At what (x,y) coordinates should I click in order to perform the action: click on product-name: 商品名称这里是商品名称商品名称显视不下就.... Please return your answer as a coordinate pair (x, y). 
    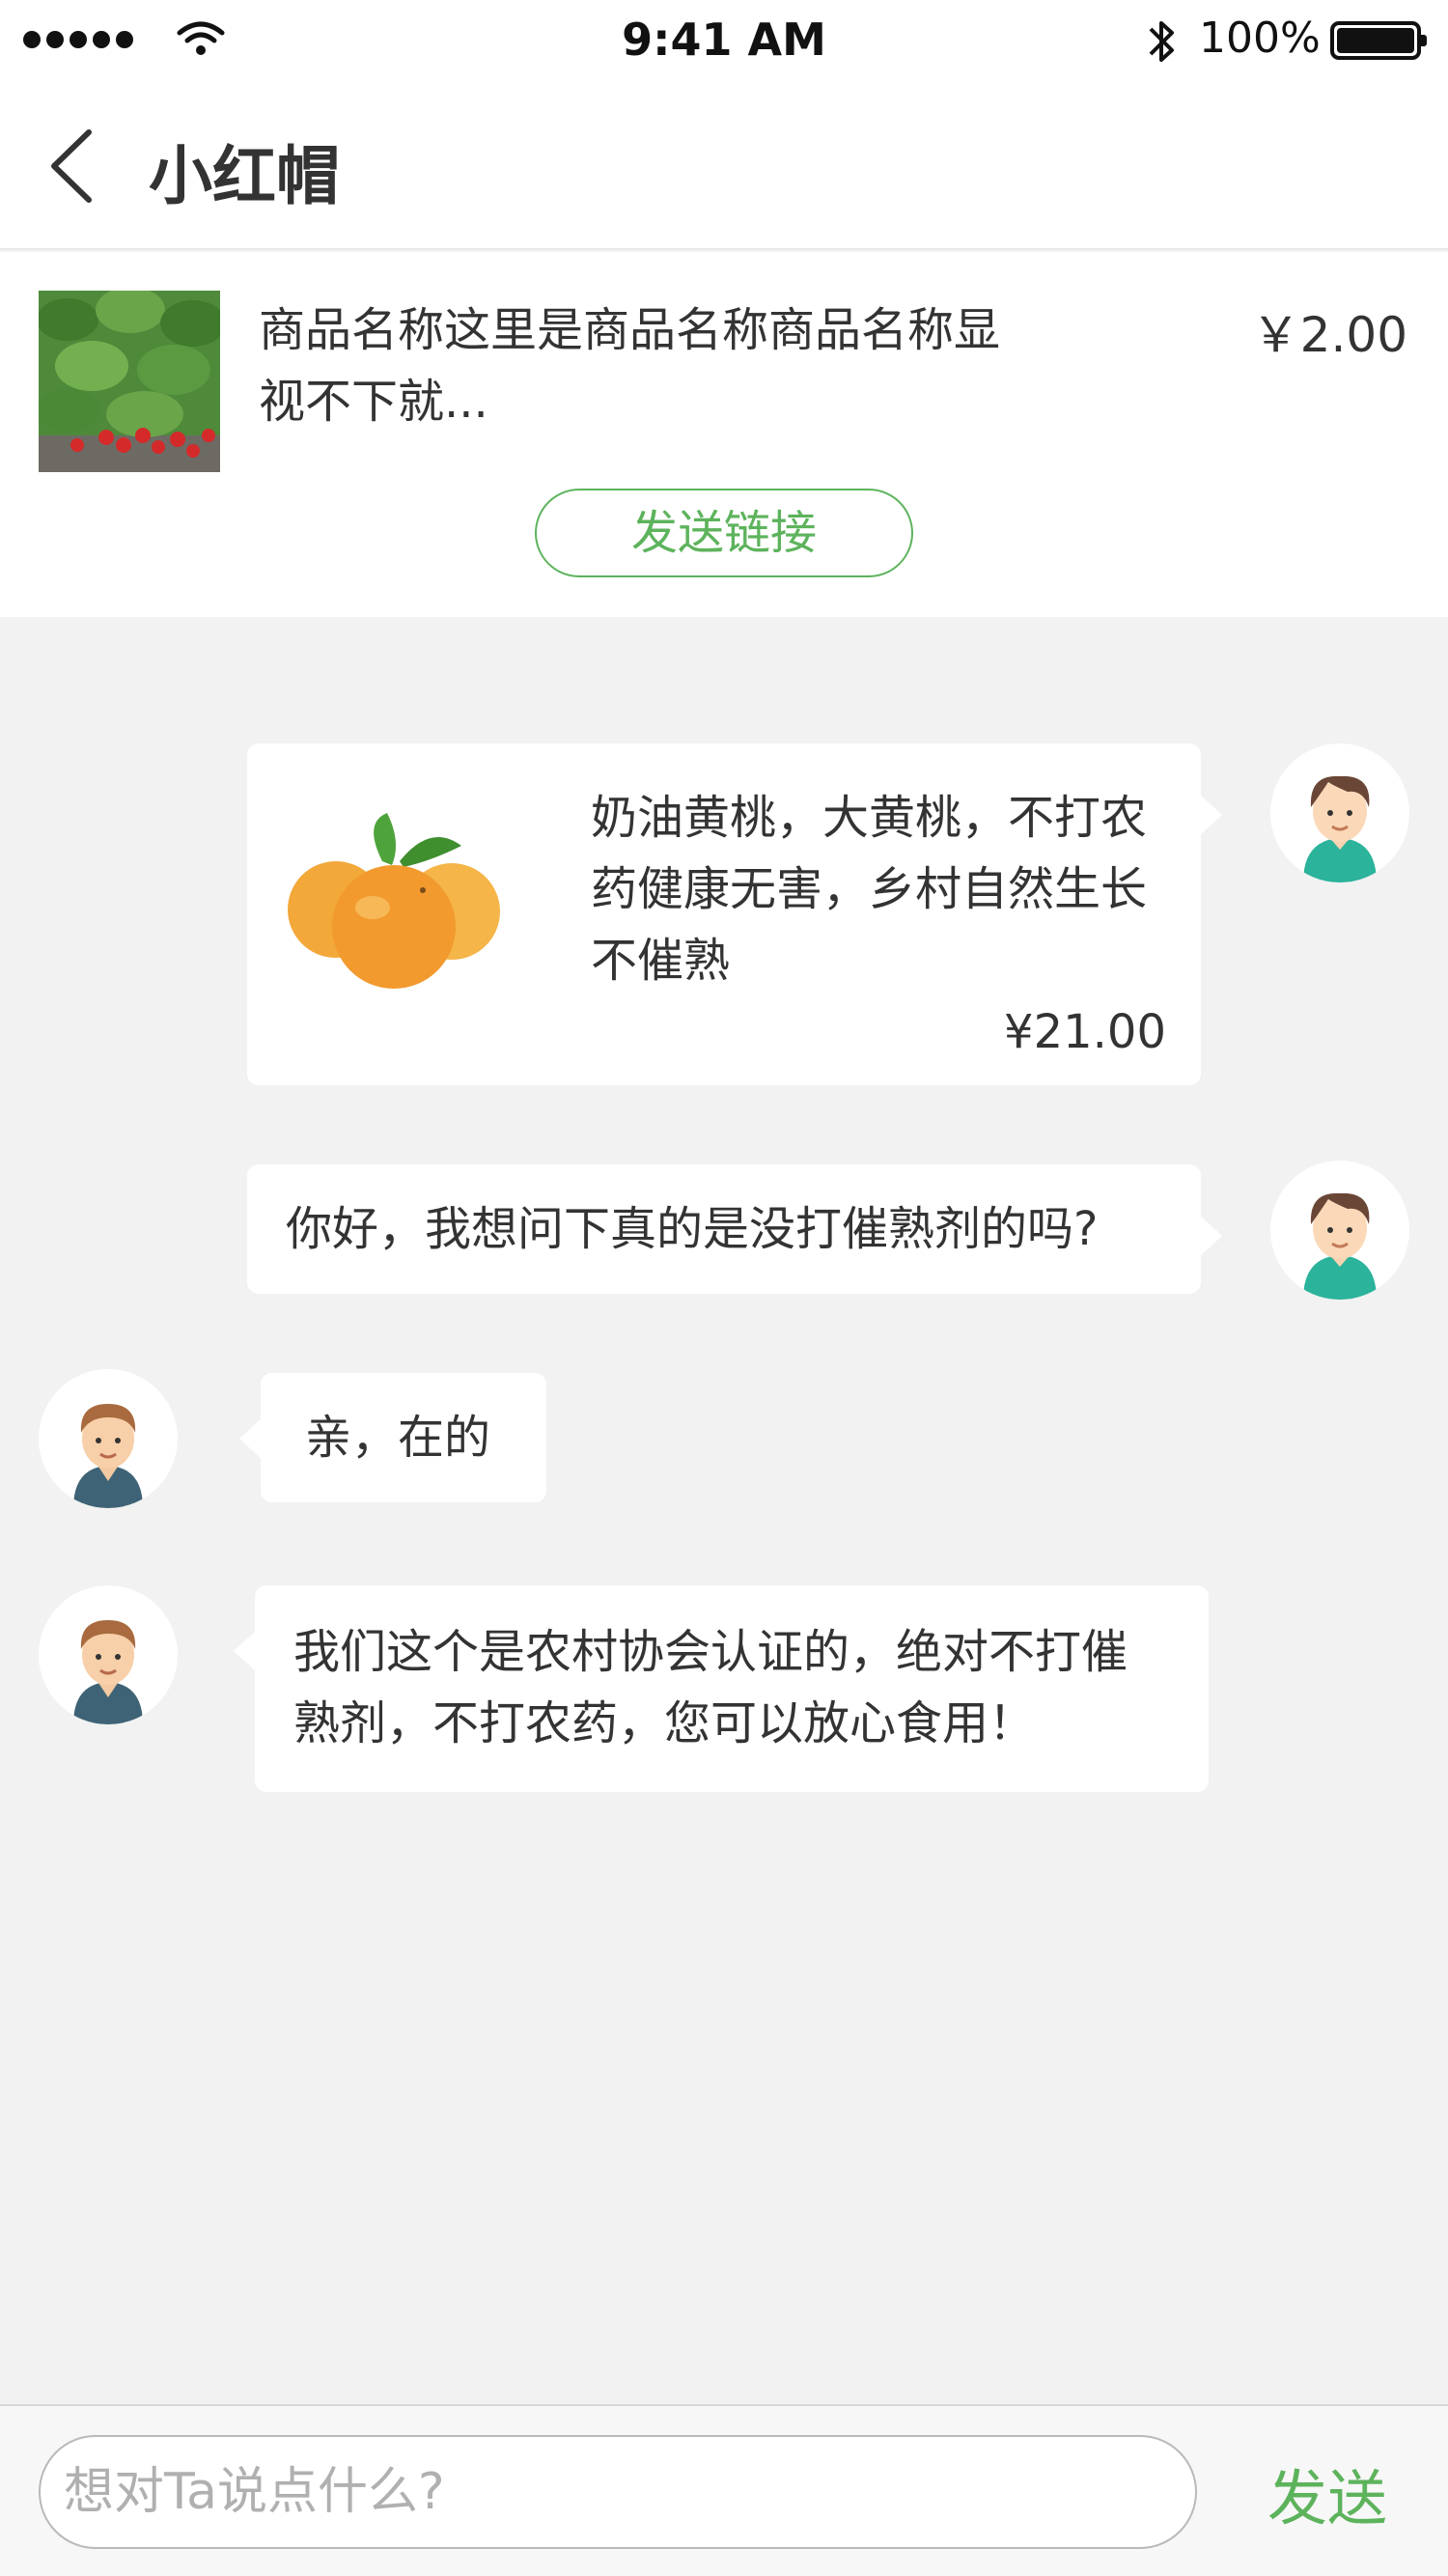
    Looking at the image, I should click on (630, 366).